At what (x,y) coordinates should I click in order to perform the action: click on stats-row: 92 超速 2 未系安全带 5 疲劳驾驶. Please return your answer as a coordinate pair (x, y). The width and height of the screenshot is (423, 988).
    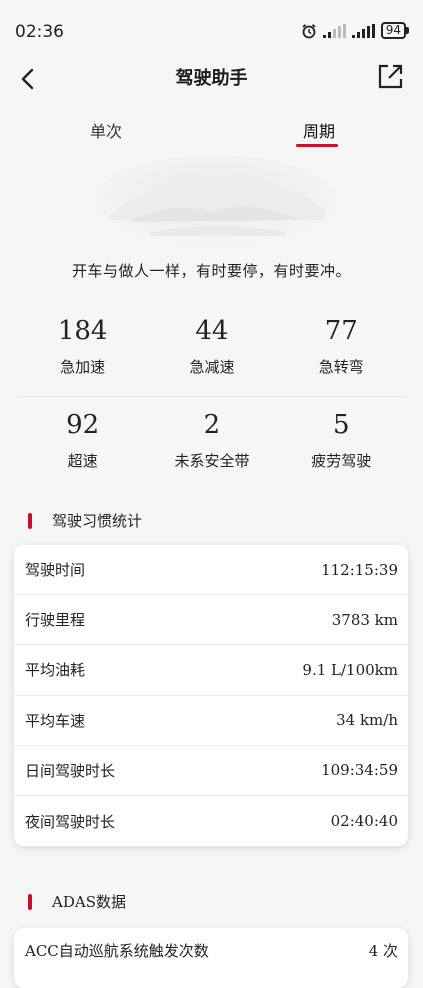
    Looking at the image, I should click on (212, 440).